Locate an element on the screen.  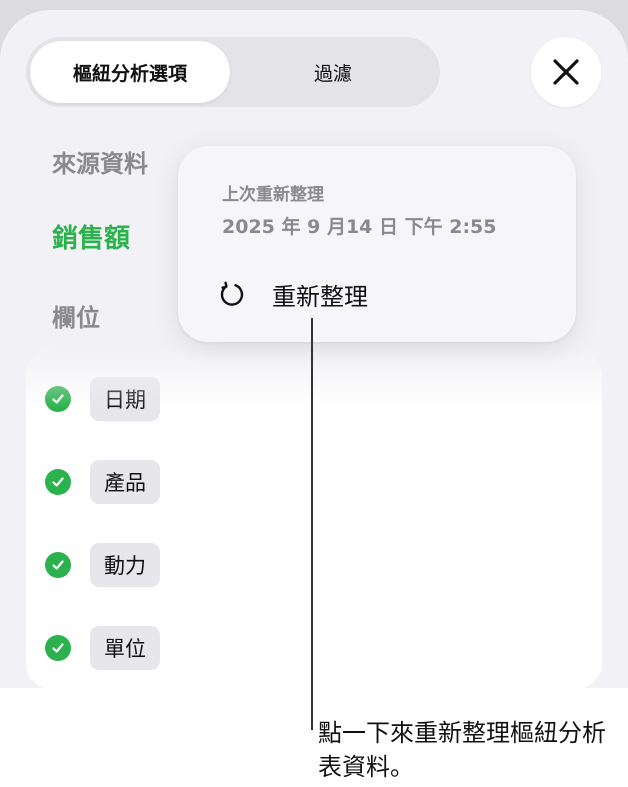
callout-text: 點一下來重新整理樞紐分析表資料。 is located at coordinates (462, 750).